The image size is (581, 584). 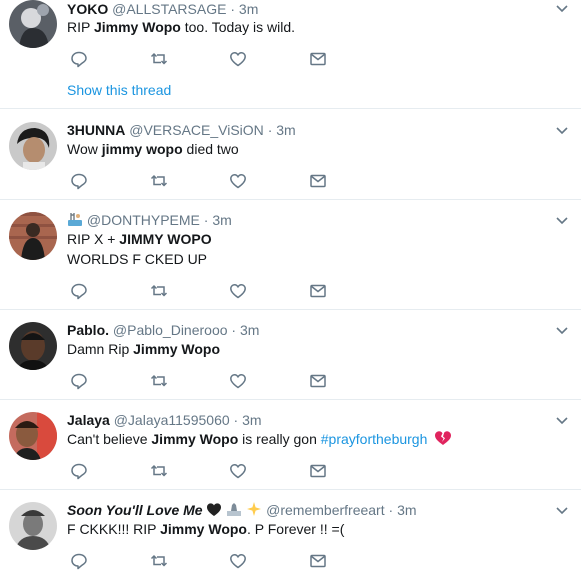 I want to click on black-heart-icon, so click(x=214, y=509).